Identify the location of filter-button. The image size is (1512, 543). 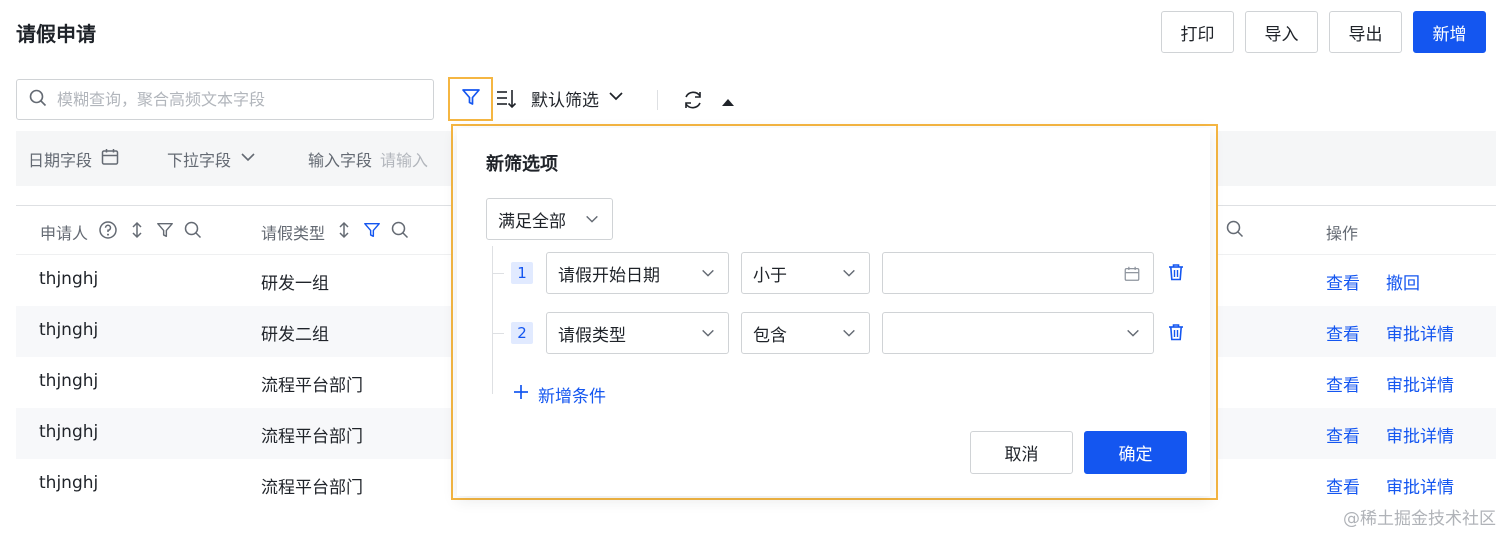
(470, 99).